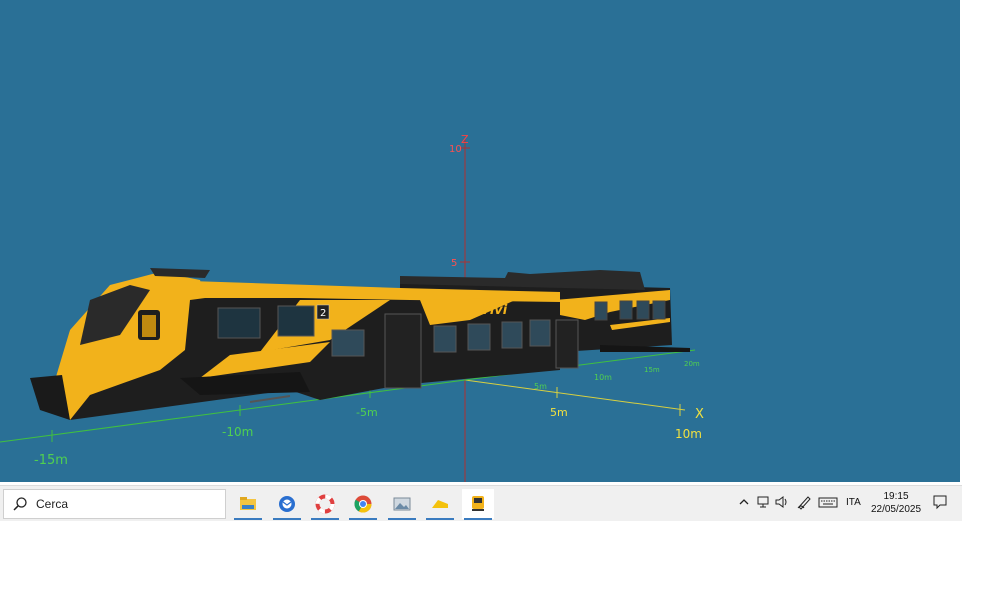  I want to click on x-tick-label-neg10: -10m, so click(237, 432).